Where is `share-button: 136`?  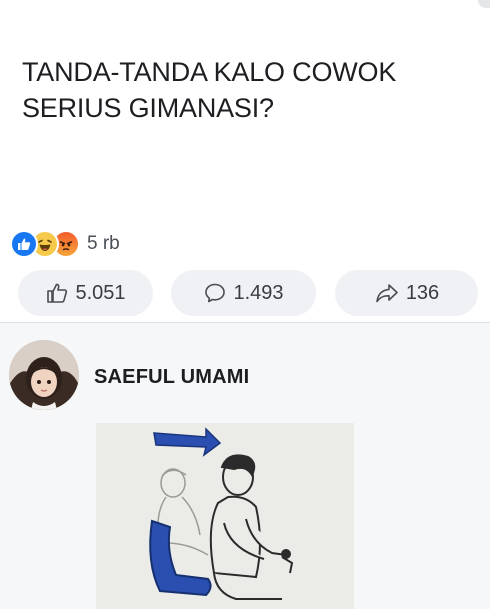 share-button: 136 is located at coordinates (406, 293).